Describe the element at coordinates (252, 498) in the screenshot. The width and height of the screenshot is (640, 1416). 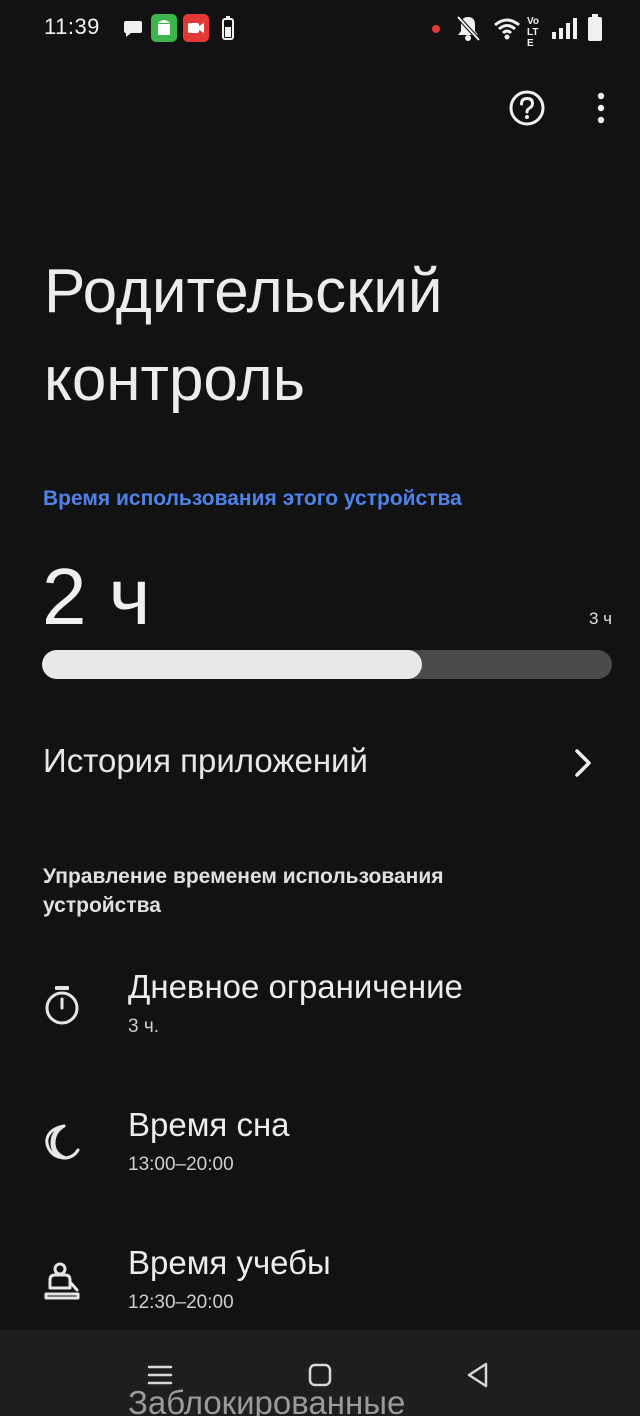
I see `usage-label: Время использования этого устройства` at that location.